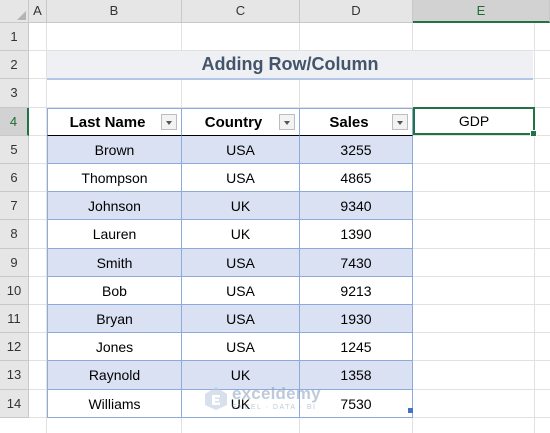 This screenshot has height=433, width=550. Describe the element at coordinates (14, 262) in the screenshot. I see `row-header-9: 9` at that location.